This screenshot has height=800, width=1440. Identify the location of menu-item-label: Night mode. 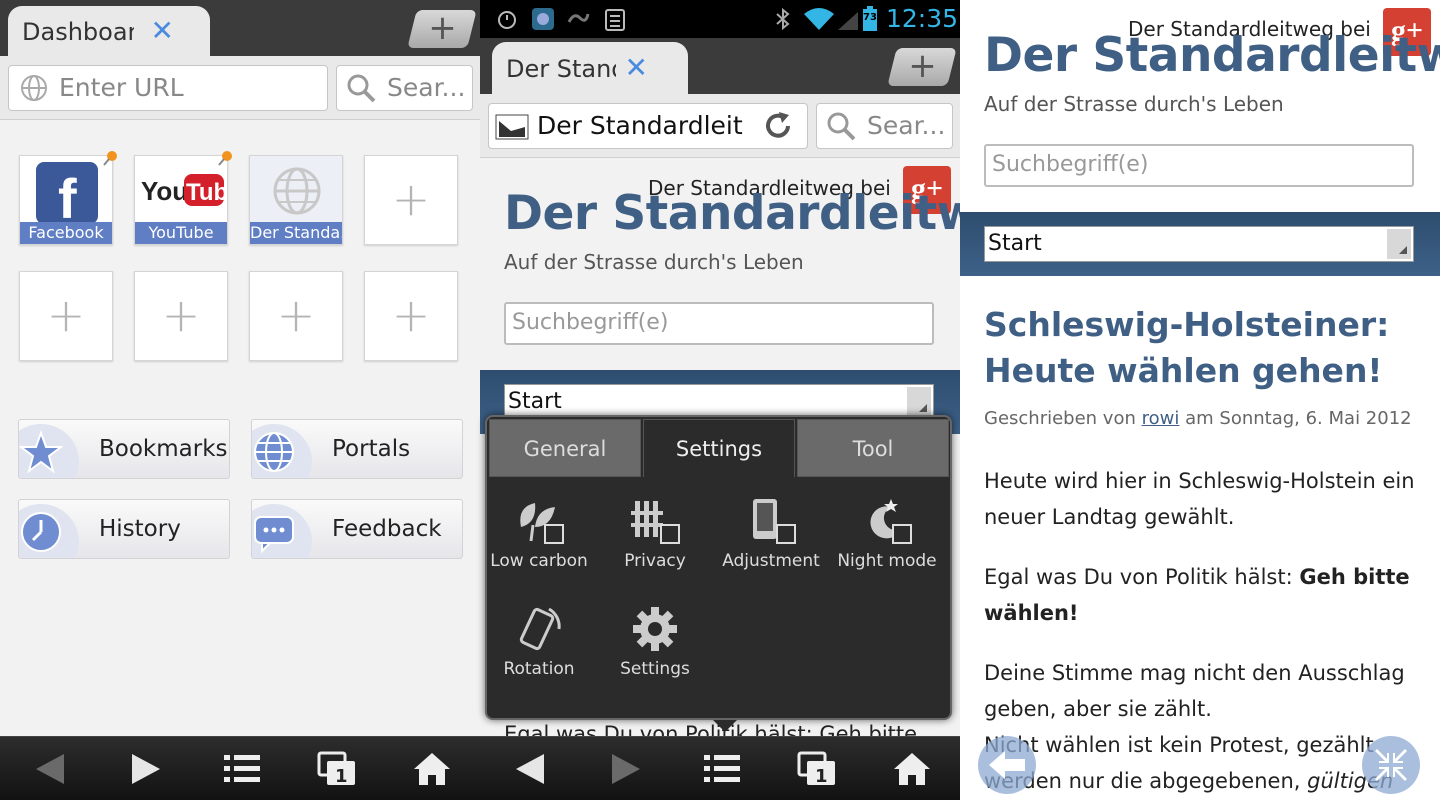
(887, 561).